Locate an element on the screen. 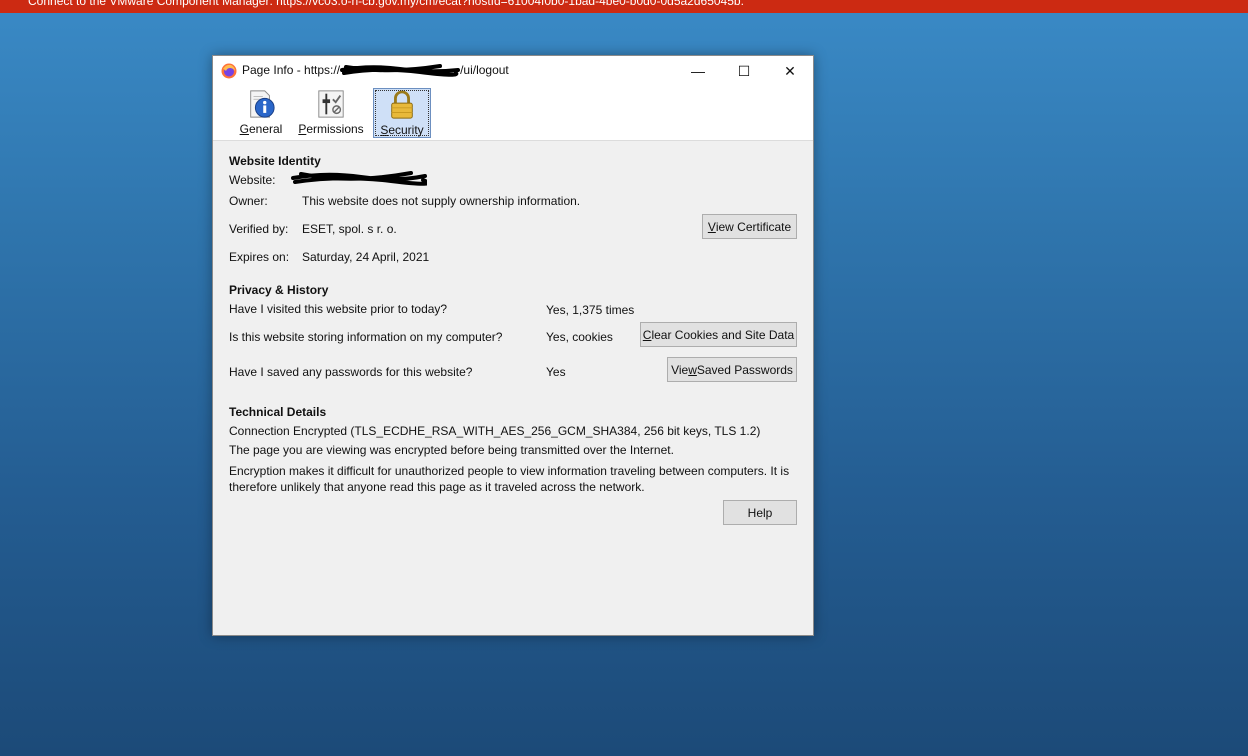  tab-security: Security is located at coordinates (402, 113).